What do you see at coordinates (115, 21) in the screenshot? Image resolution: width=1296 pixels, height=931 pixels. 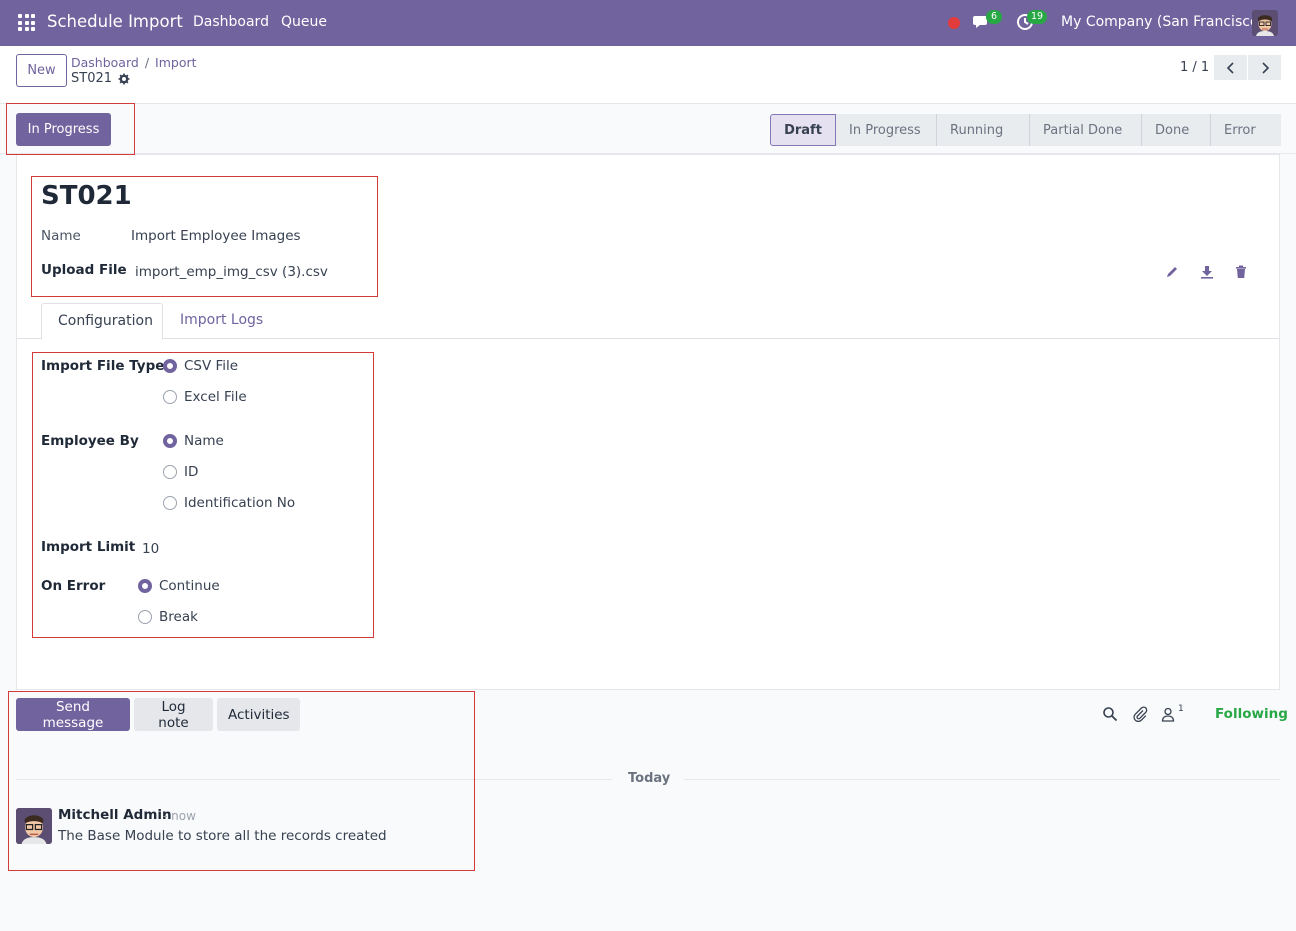 I see `app-title: Schedule Import` at bounding box center [115, 21].